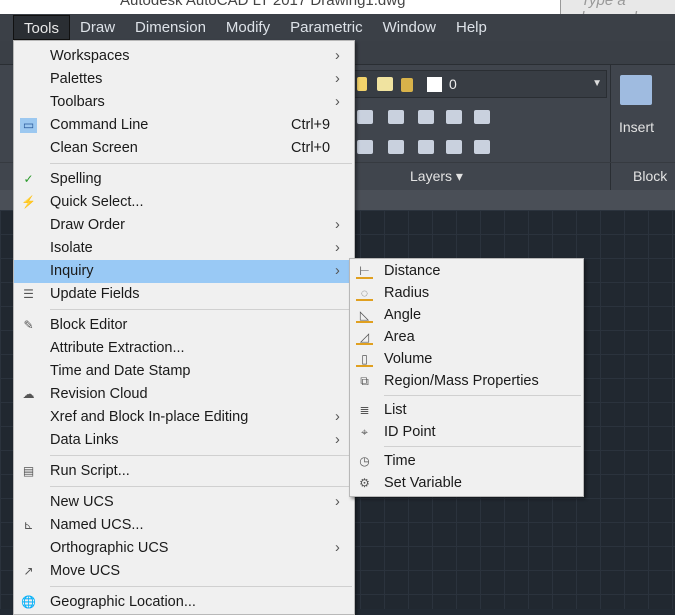 The height and width of the screenshot is (615, 675). I want to click on menu-item-radius: ◌ Radius, so click(466, 293).